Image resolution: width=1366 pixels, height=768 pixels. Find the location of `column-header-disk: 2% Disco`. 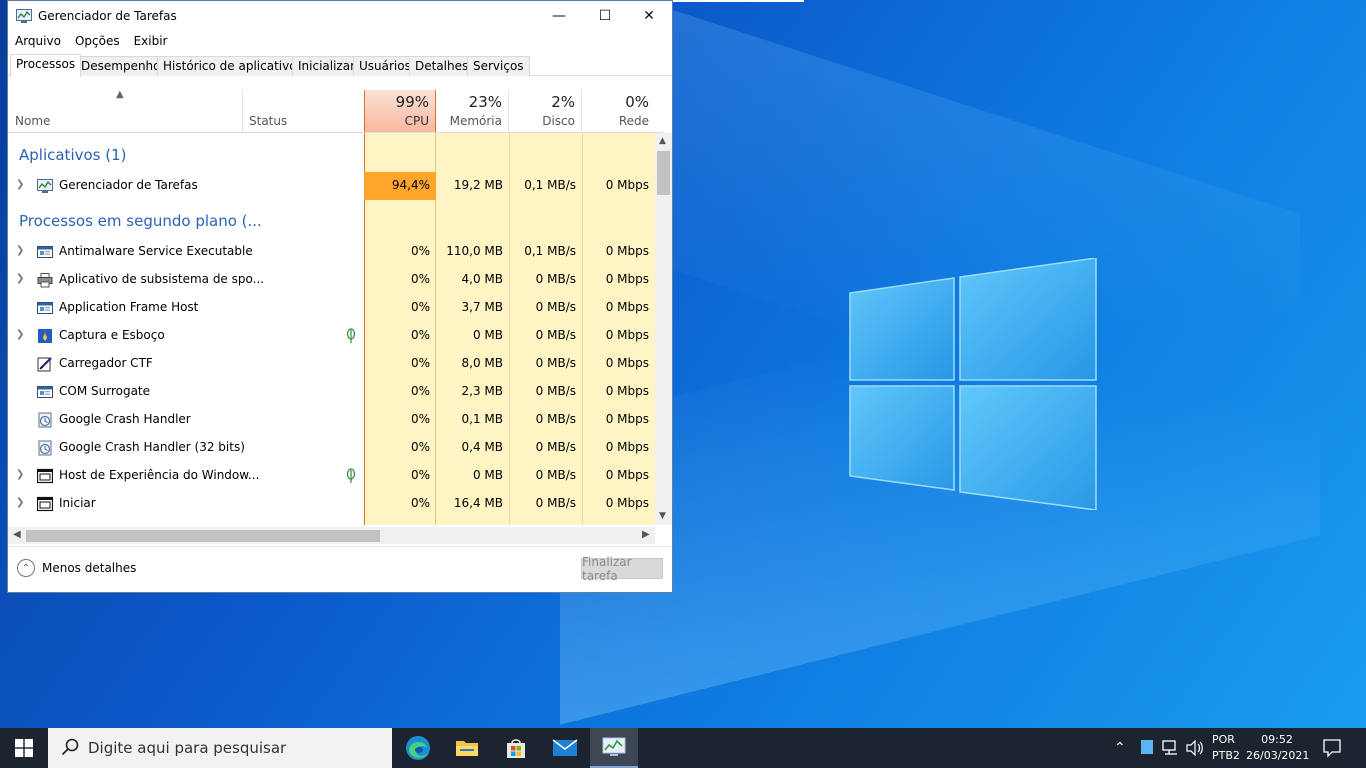

column-header-disk: 2% Disco is located at coordinates (545, 111).